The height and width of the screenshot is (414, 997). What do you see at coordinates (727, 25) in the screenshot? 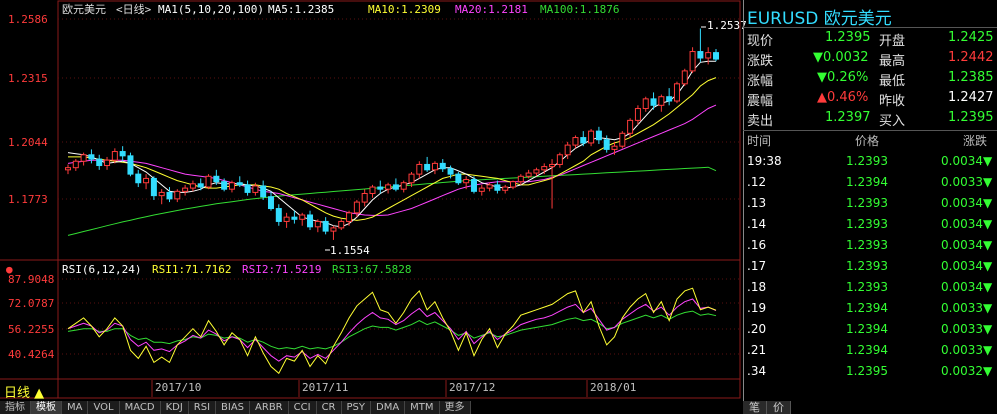
I see `high-annotation: 1.2537` at bounding box center [727, 25].